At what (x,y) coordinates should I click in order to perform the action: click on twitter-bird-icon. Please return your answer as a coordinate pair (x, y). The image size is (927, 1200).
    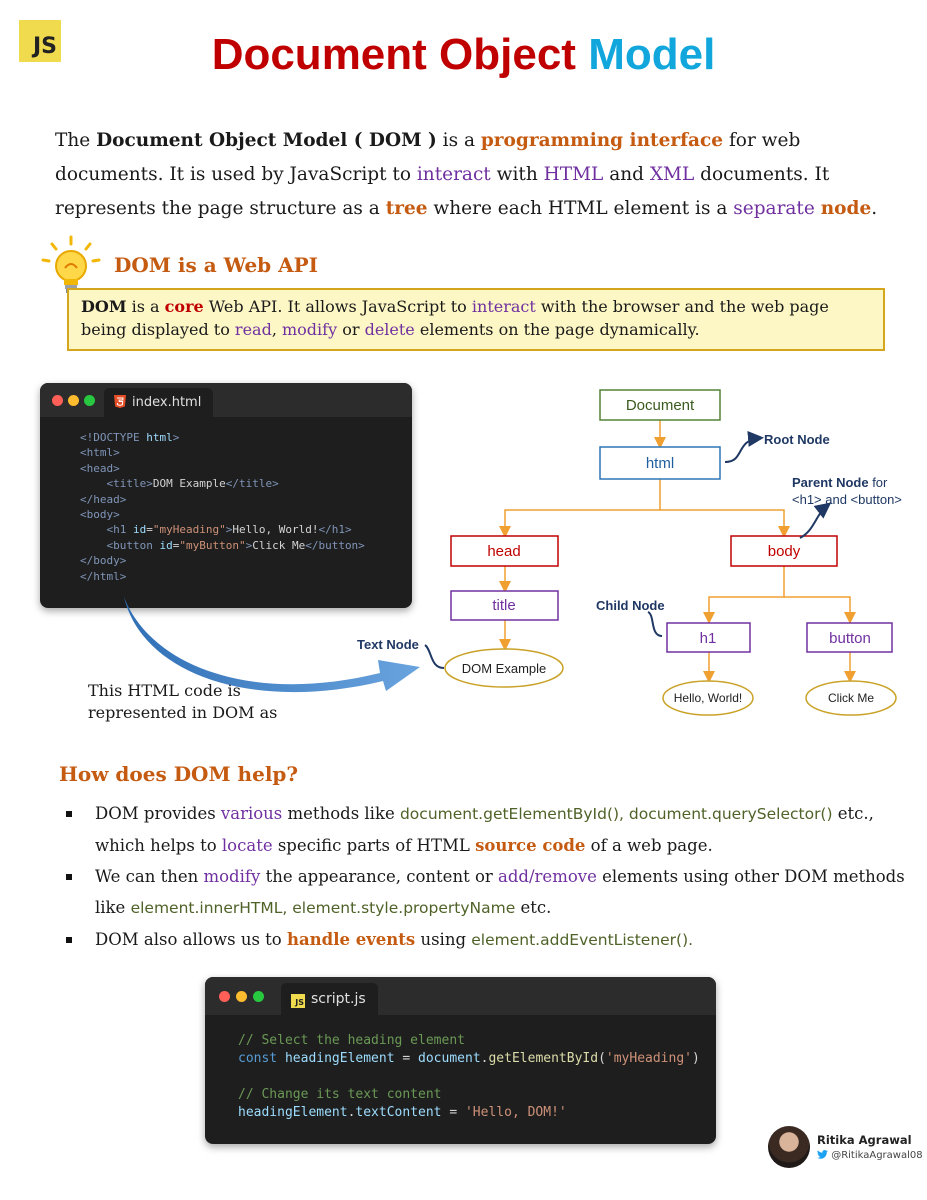
    Looking at the image, I should click on (822, 1154).